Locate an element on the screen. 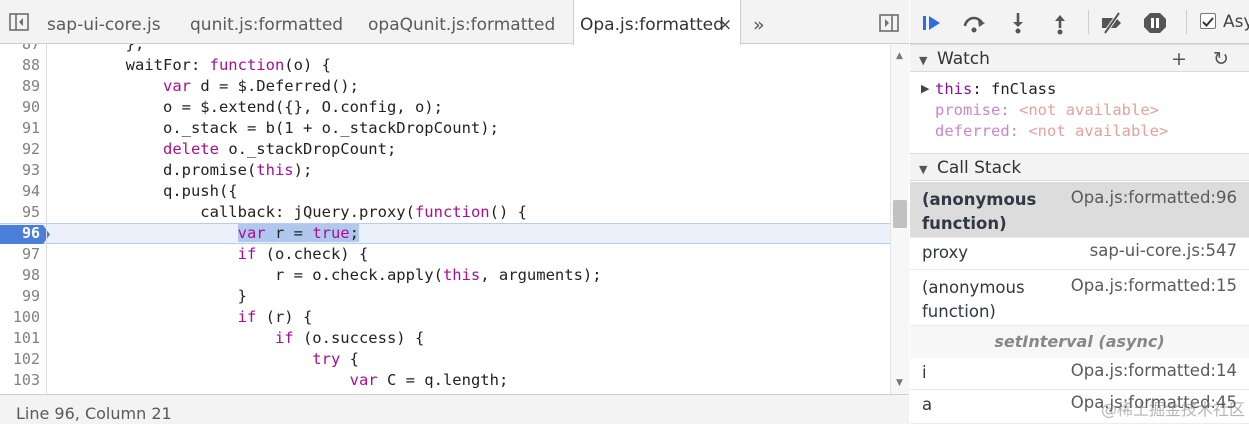  line-number: 89 is located at coordinates (20, 86).